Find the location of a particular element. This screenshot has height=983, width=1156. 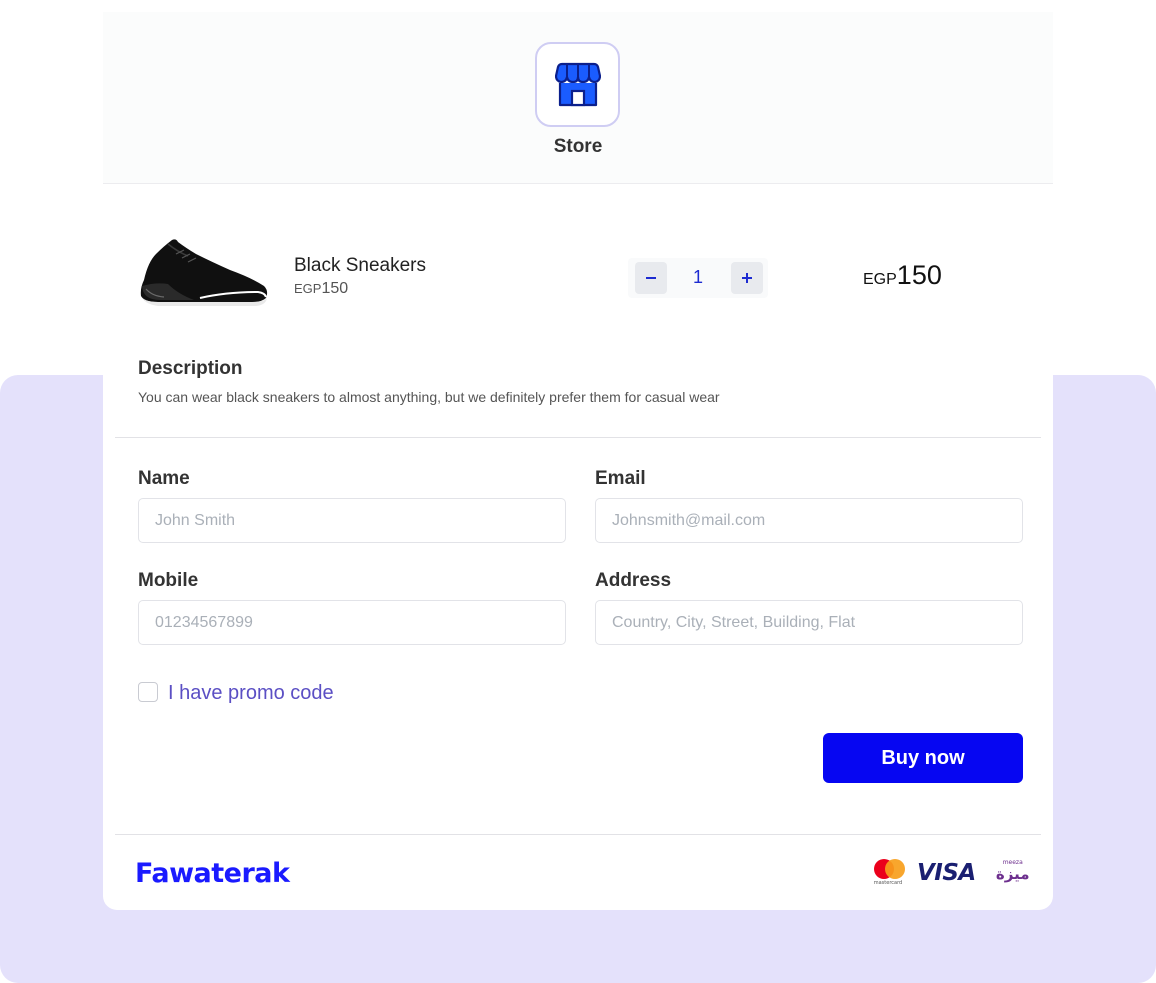

mobile-field is located at coordinates (352, 622).